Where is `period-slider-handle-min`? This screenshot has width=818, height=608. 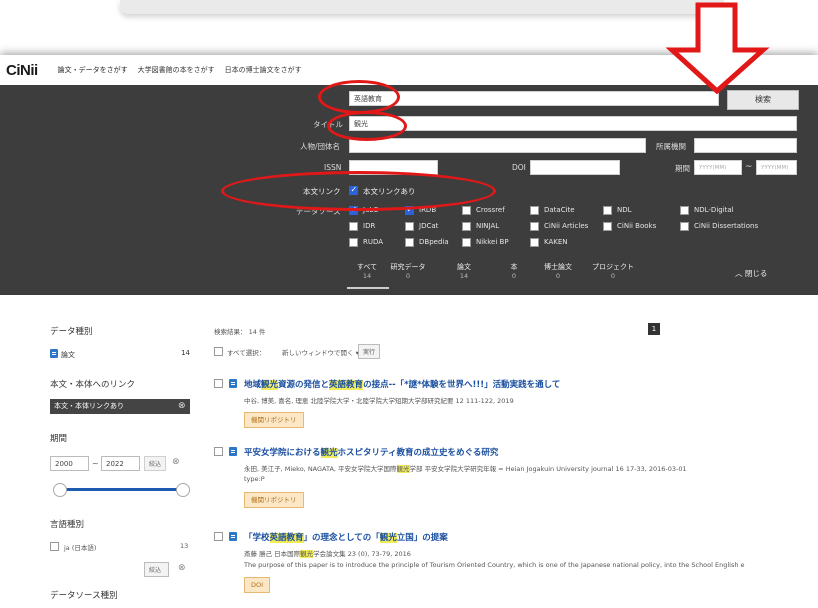 period-slider-handle-min is located at coordinates (60, 490).